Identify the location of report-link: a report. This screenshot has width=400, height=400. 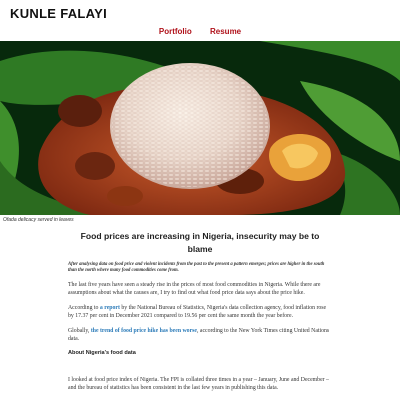
(110, 308).